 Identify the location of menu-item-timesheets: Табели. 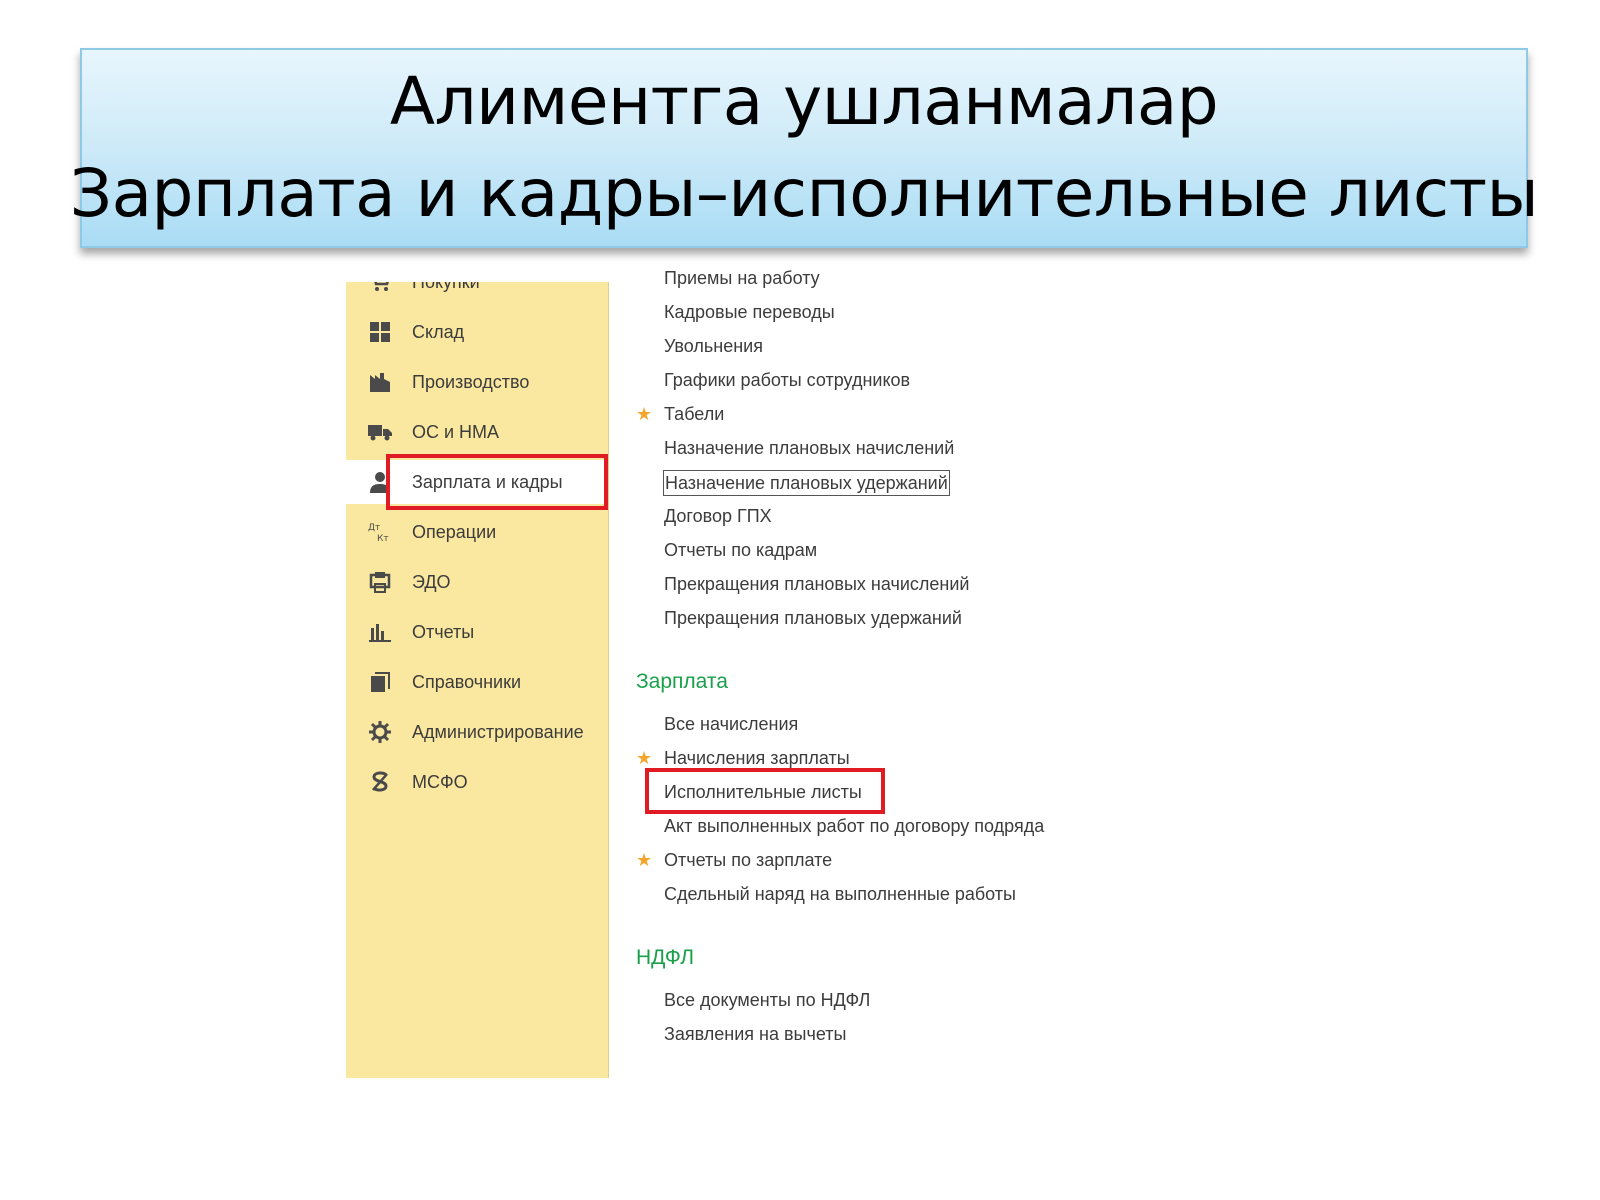
(694, 414).